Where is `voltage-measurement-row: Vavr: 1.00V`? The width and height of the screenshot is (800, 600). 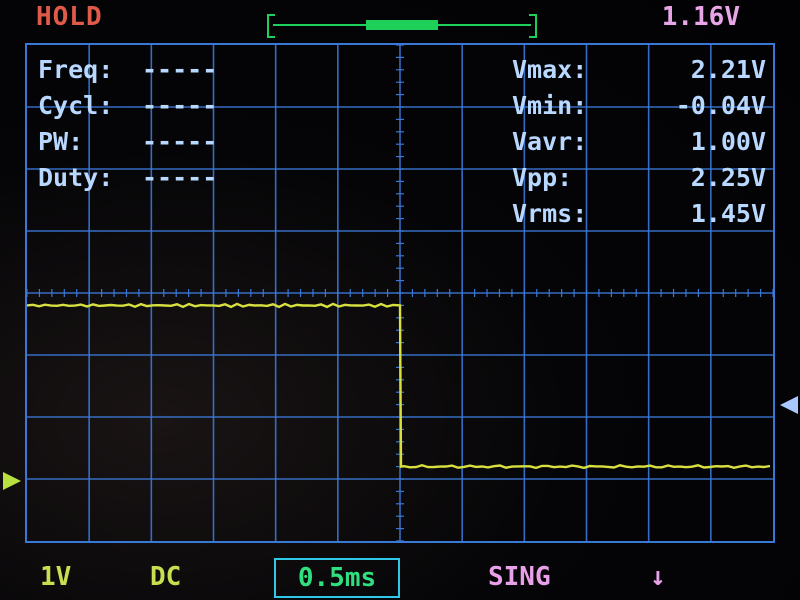 voltage-measurement-row: Vavr: 1.00V is located at coordinates (639, 142).